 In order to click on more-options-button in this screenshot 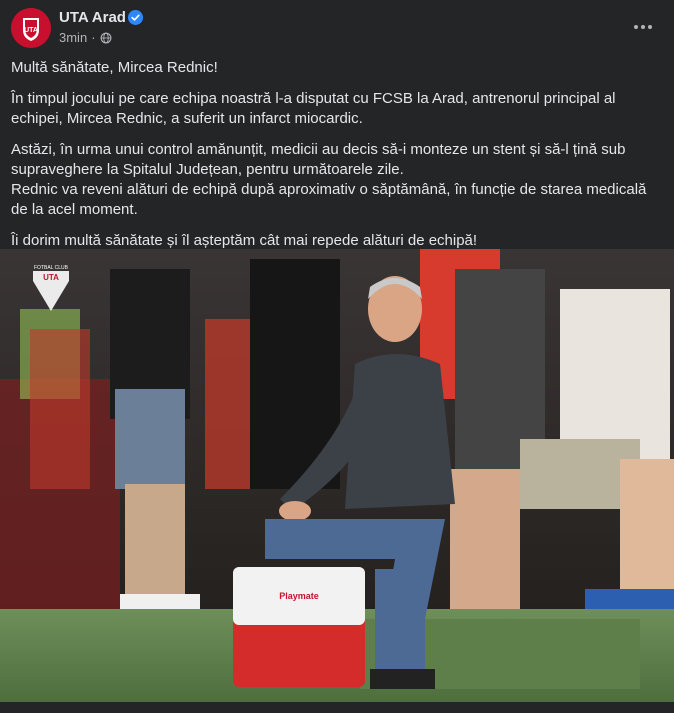, I will do `click(643, 27)`.